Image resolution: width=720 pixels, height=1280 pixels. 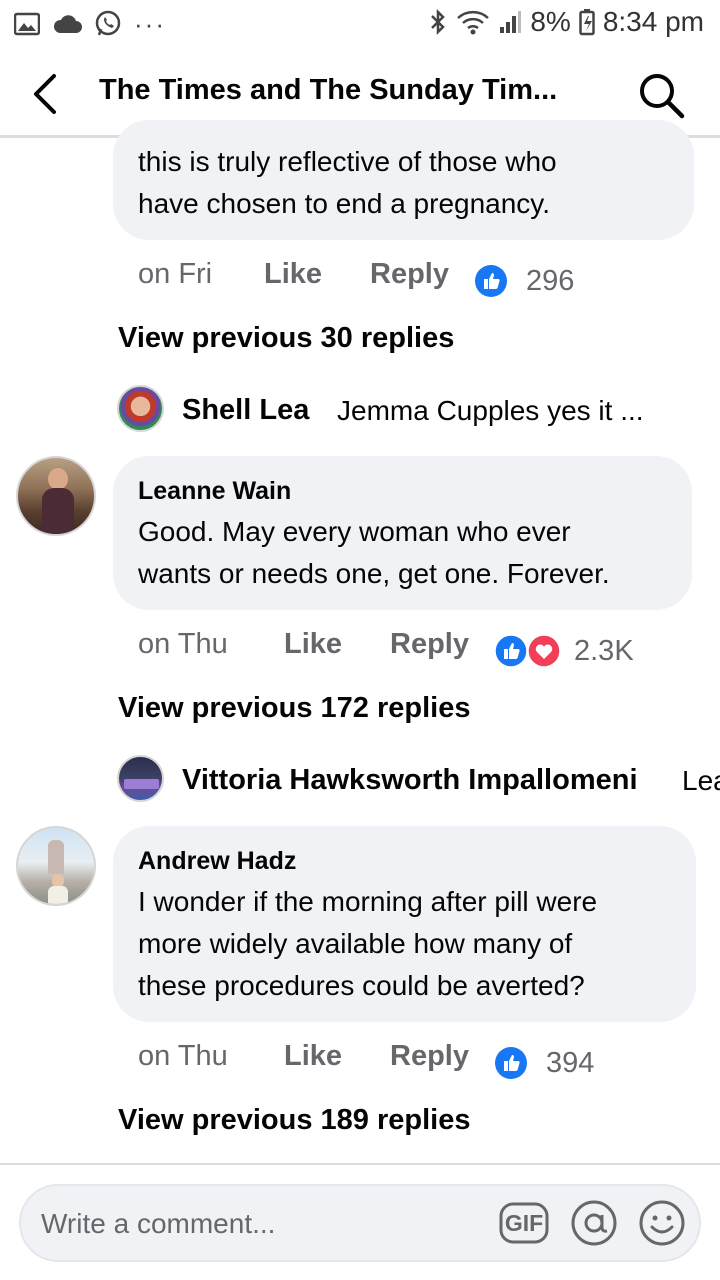 What do you see at coordinates (587, 22) in the screenshot?
I see `battery-icon` at bounding box center [587, 22].